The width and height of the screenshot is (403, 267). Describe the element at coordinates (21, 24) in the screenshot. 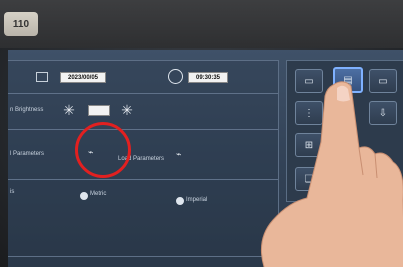

I see `model-badge: 110` at that location.